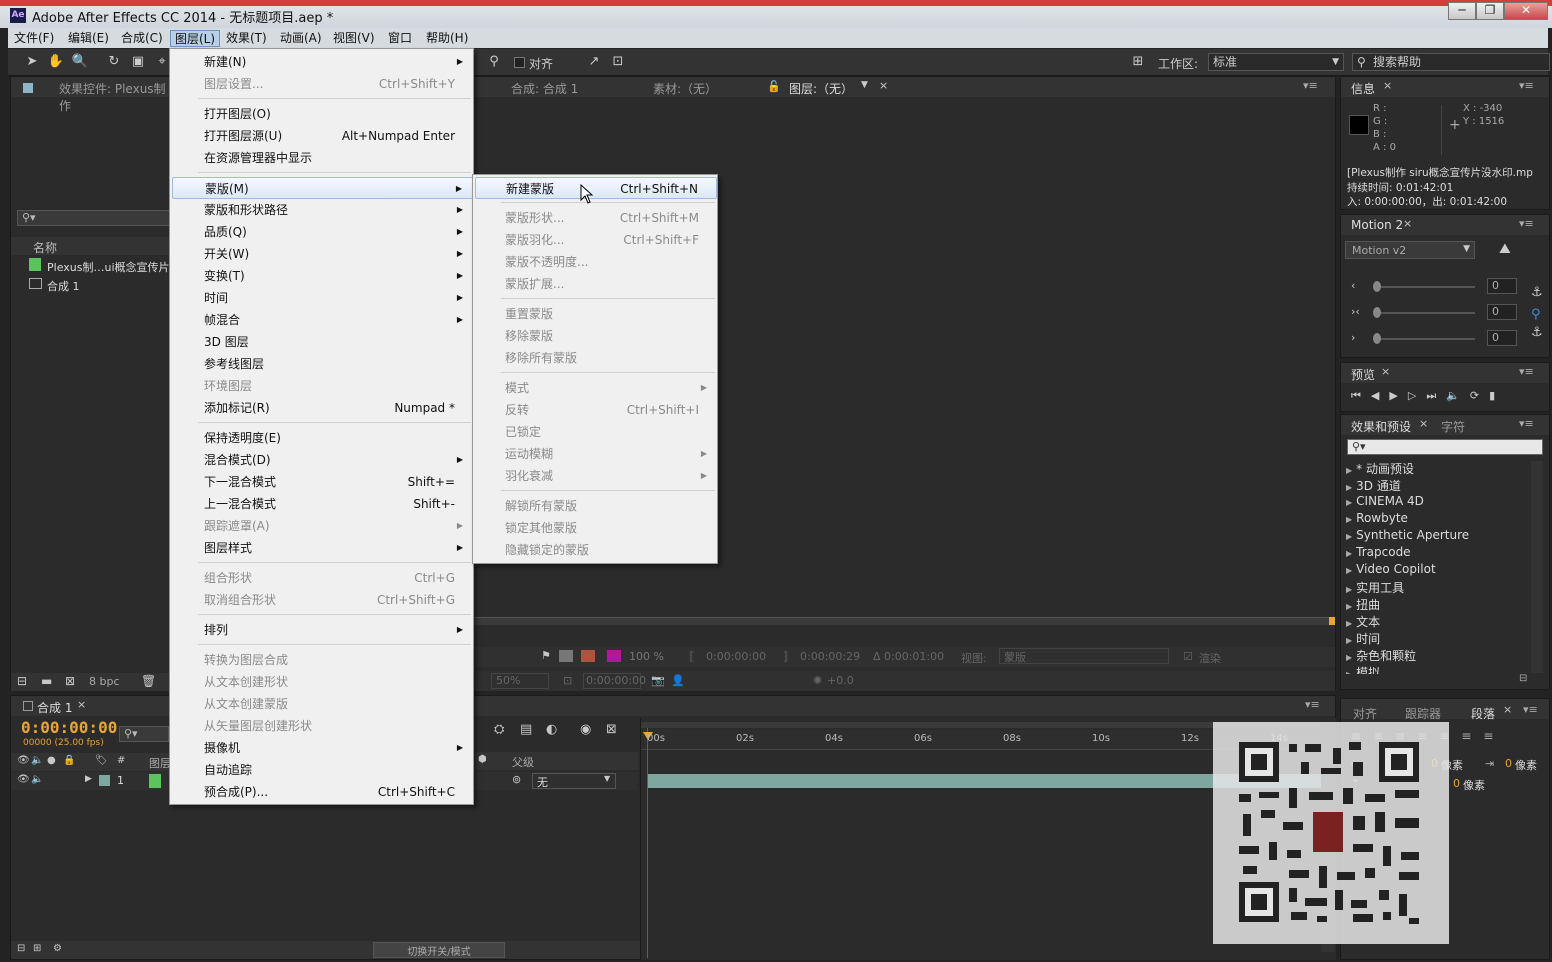 The width and height of the screenshot is (1552, 962). What do you see at coordinates (32, 62) in the screenshot?
I see `selection-tool-icon: ➤` at bounding box center [32, 62].